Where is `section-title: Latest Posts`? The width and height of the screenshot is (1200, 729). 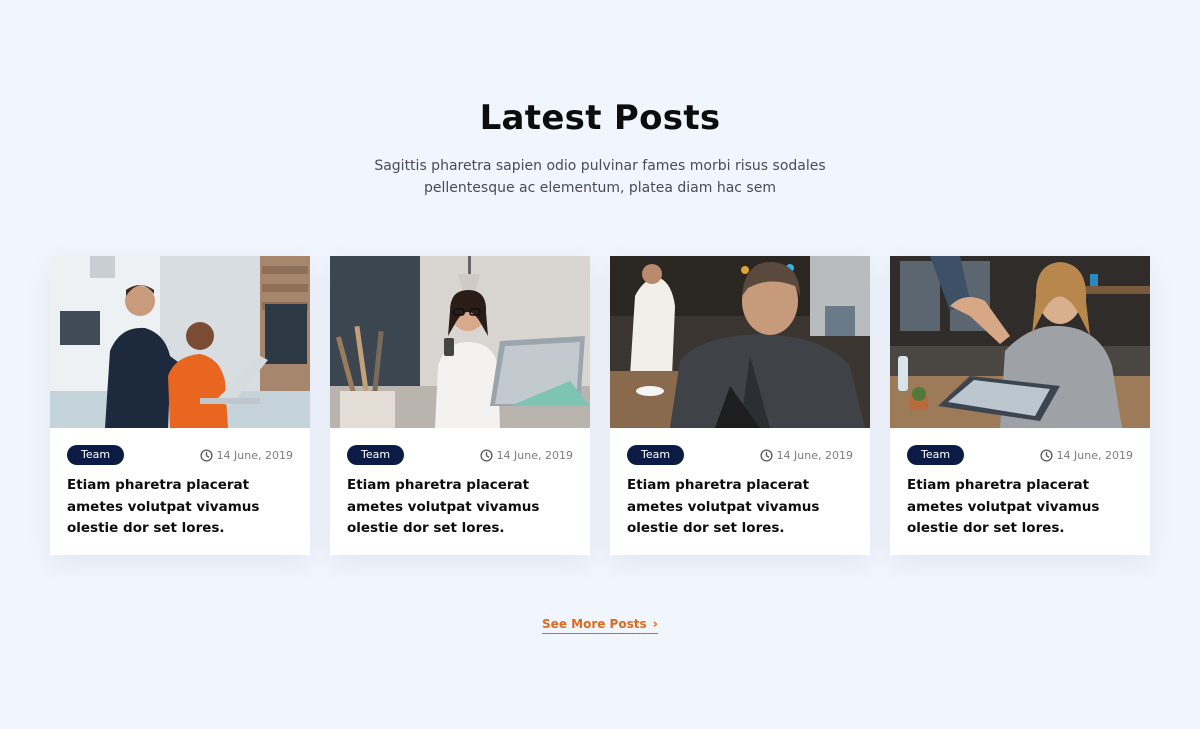
section-title: Latest Posts is located at coordinates (600, 118).